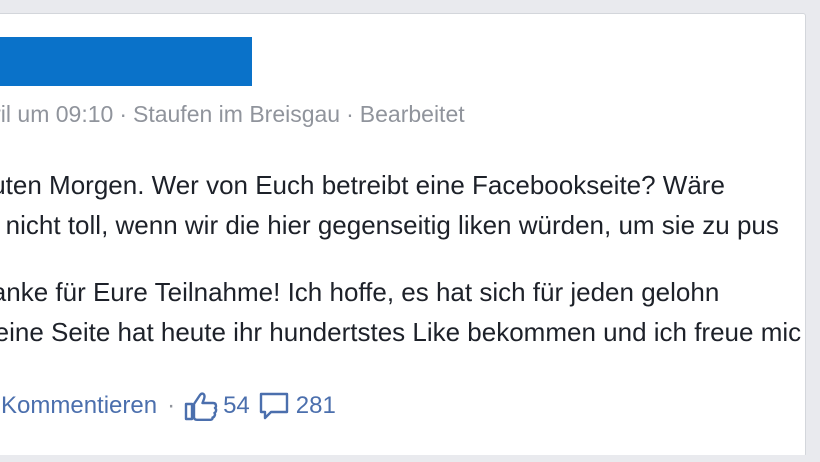 The image size is (820, 462). I want to click on post-date: April um 09:10, so click(56, 114).